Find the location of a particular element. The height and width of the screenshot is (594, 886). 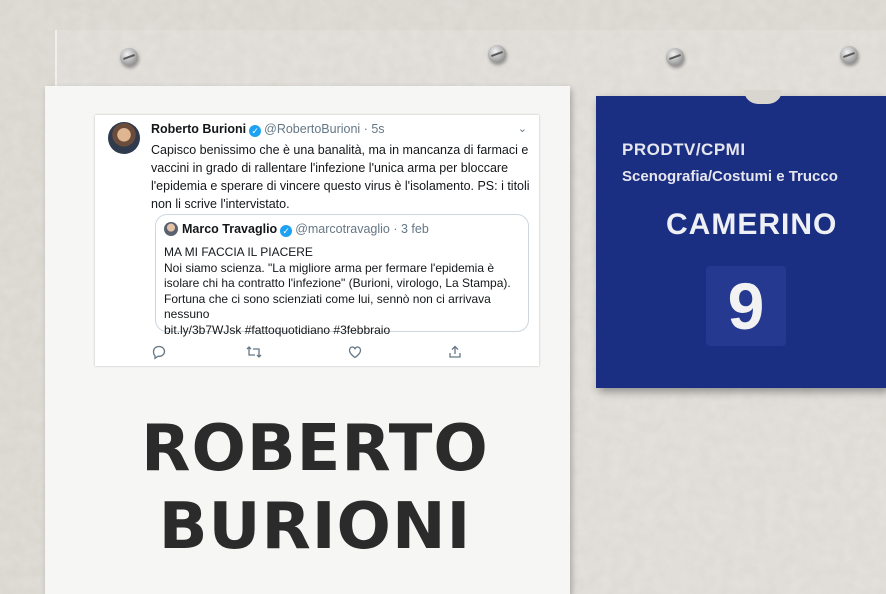

sign-room-number: 9 is located at coordinates (746, 306).